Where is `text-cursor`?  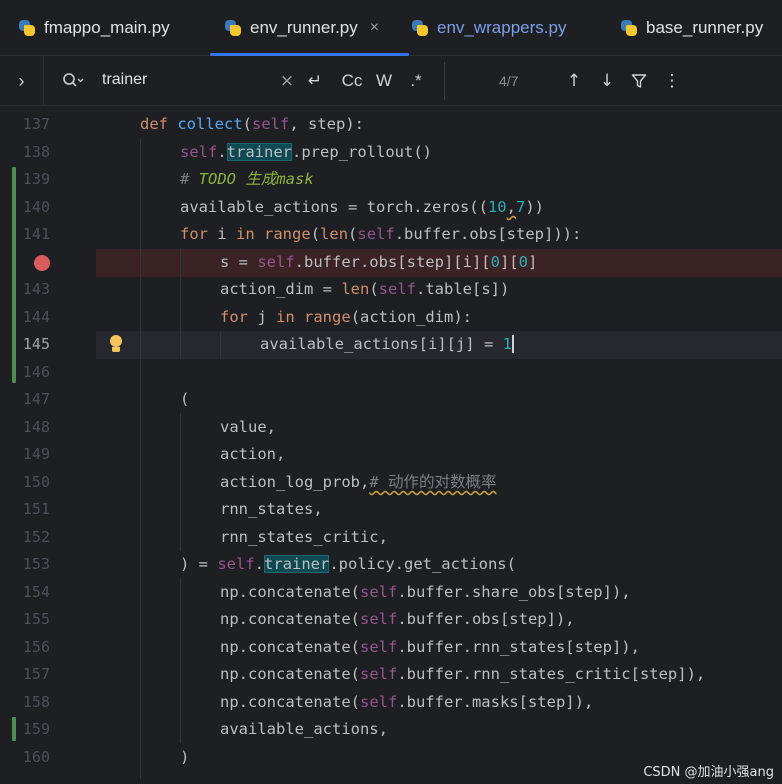 text-cursor is located at coordinates (512, 344).